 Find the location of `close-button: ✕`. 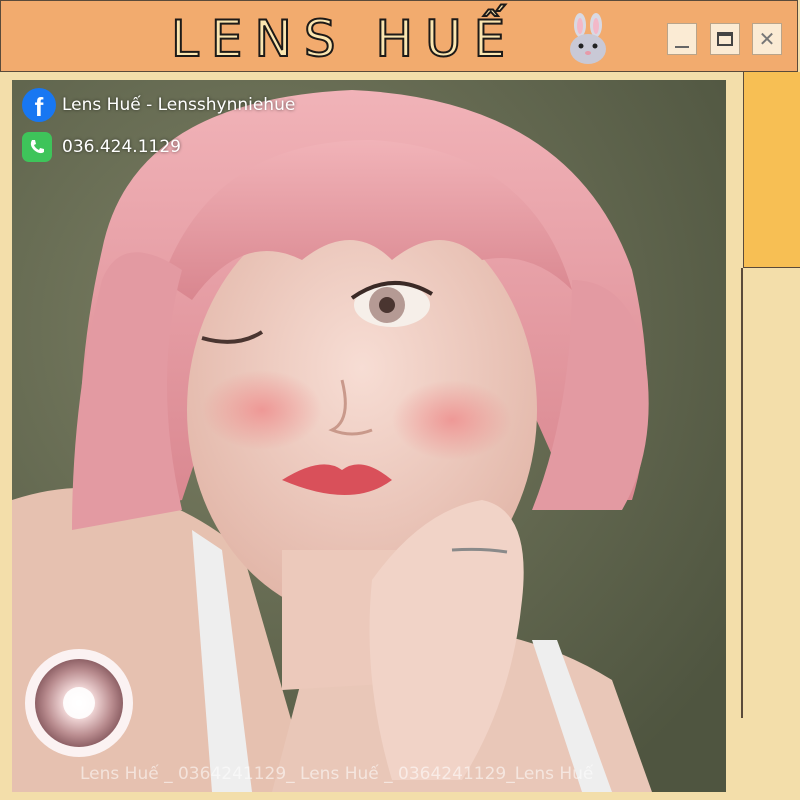

close-button: ✕ is located at coordinates (767, 39).